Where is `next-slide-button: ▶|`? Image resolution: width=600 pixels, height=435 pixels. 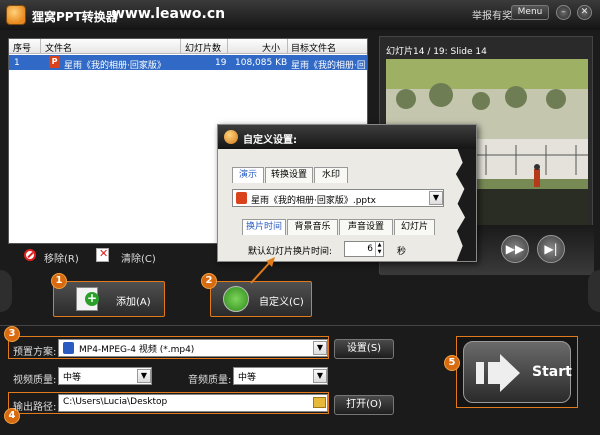 next-slide-button: ▶| is located at coordinates (551, 249).